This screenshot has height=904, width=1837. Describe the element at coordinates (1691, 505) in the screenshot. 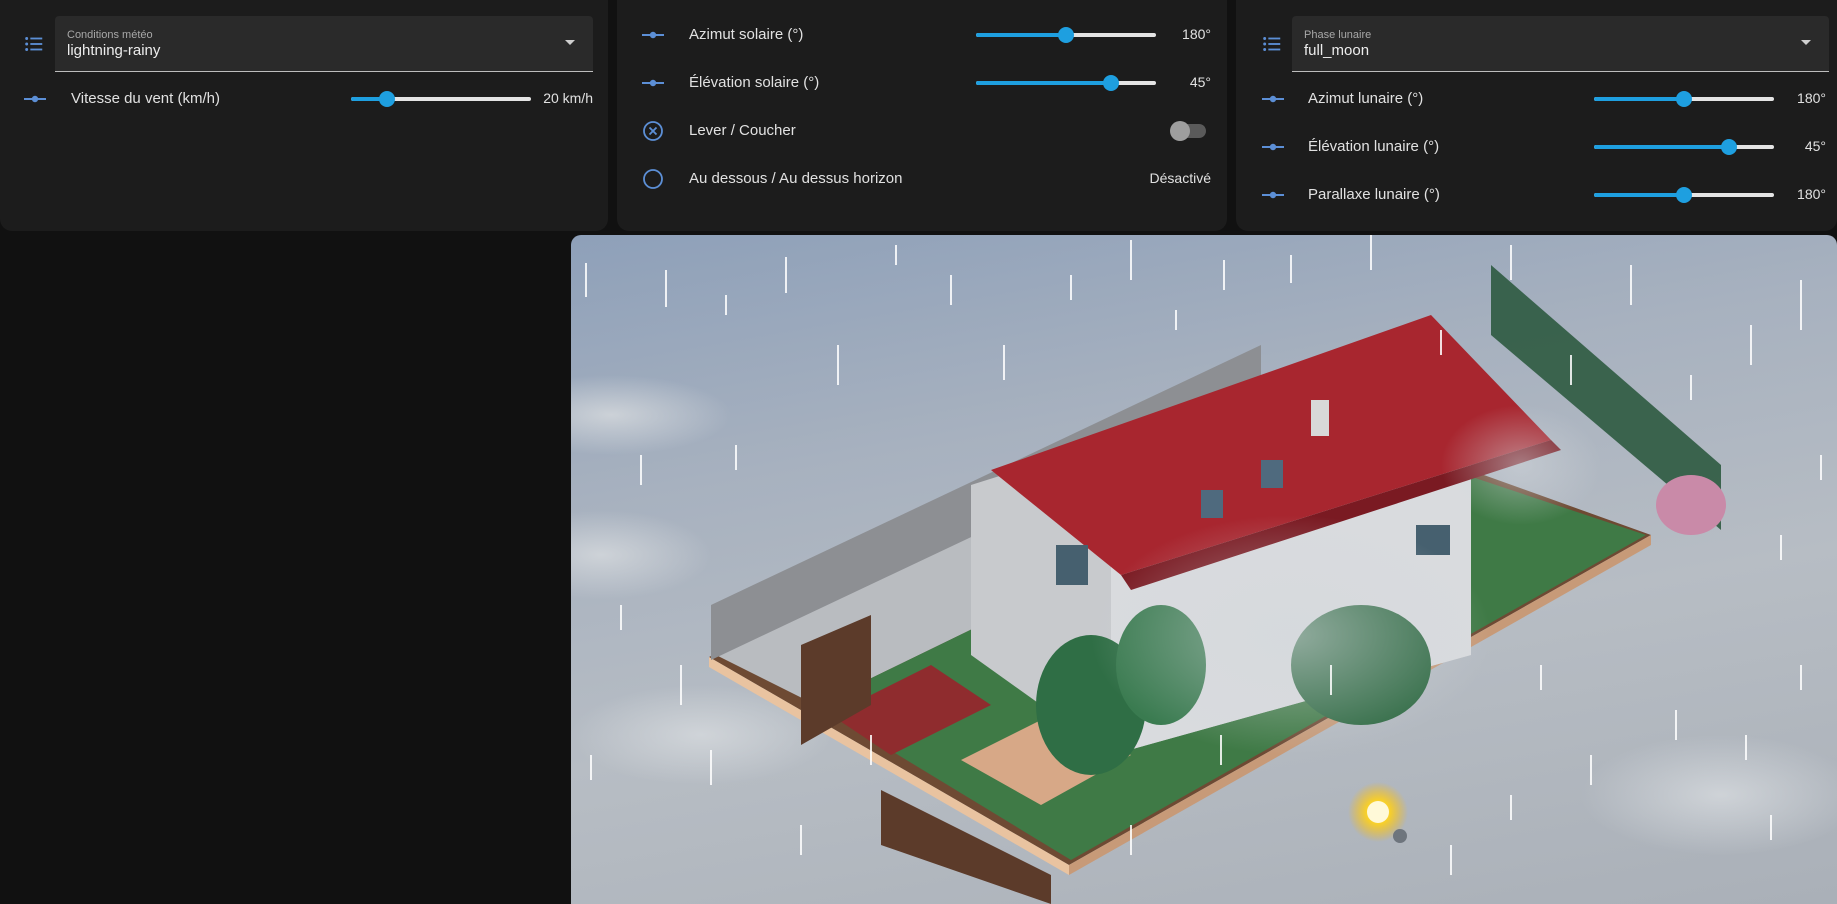

I see `blossom-tree` at that location.